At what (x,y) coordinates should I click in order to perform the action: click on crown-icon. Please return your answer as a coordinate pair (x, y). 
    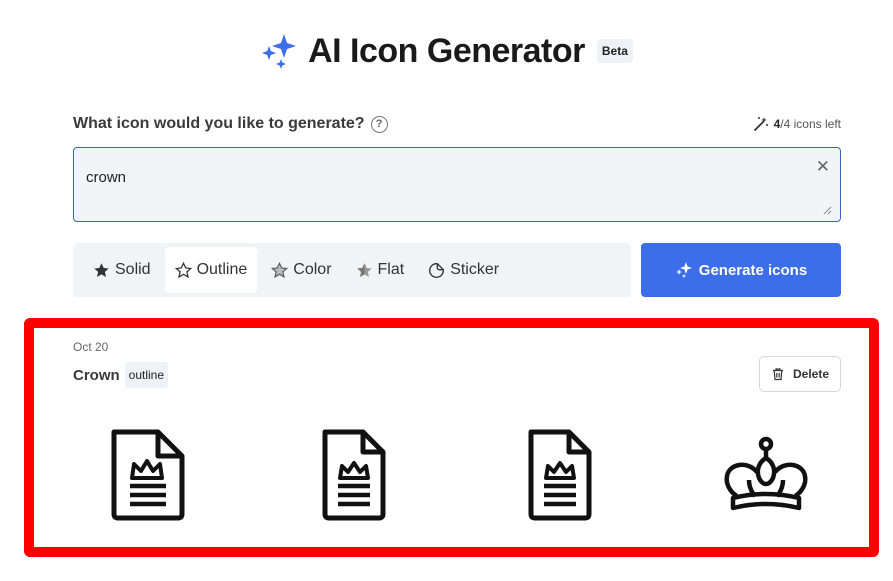
    Looking at the image, I should click on (766, 476).